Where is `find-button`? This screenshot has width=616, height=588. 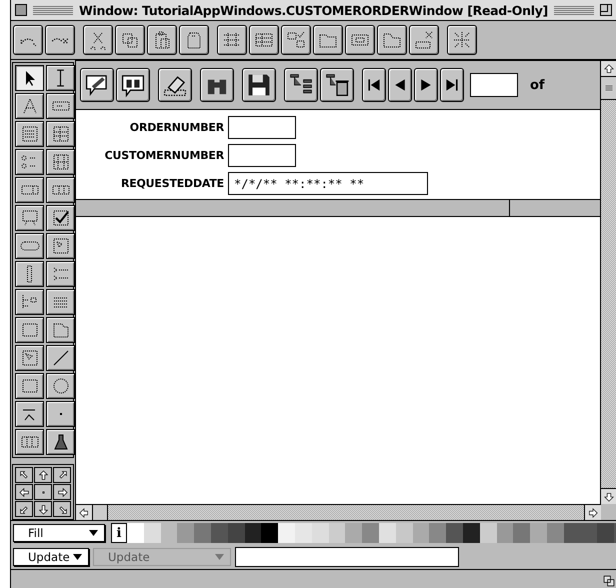 find-button is located at coordinates (217, 85).